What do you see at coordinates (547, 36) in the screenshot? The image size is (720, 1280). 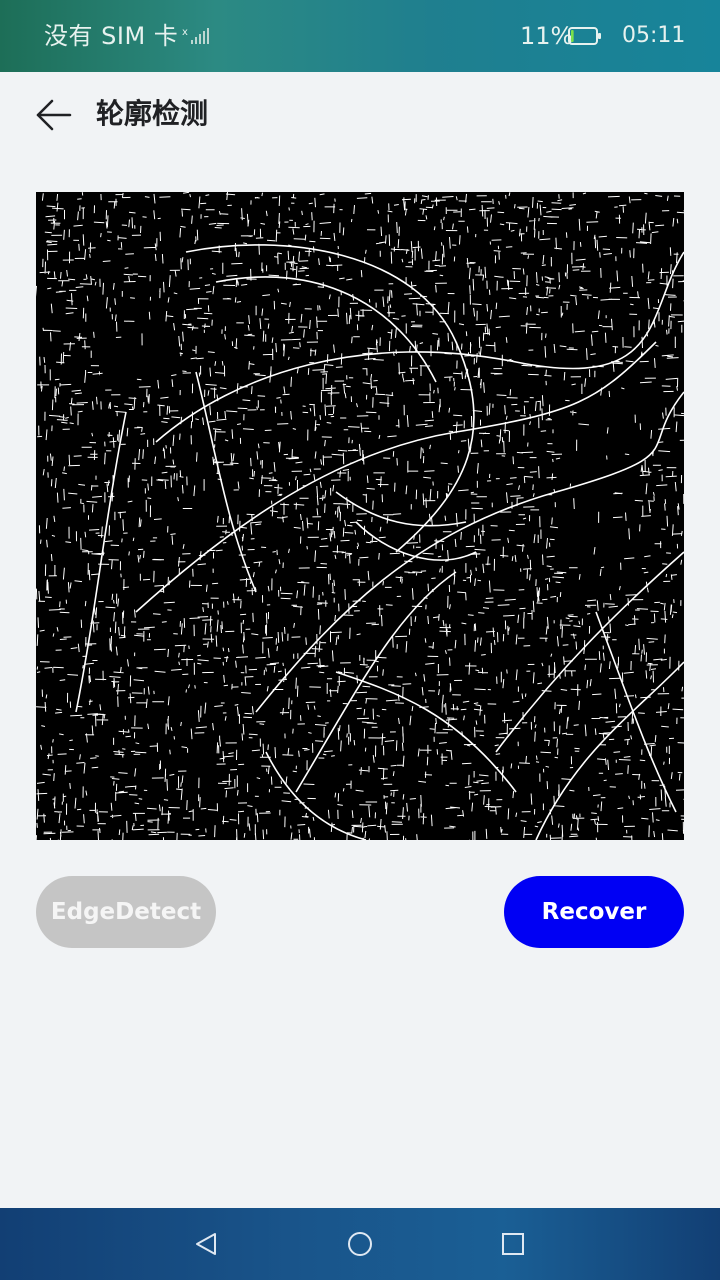 I see `battery-percent: 11%` at bounding box center [547, 36].